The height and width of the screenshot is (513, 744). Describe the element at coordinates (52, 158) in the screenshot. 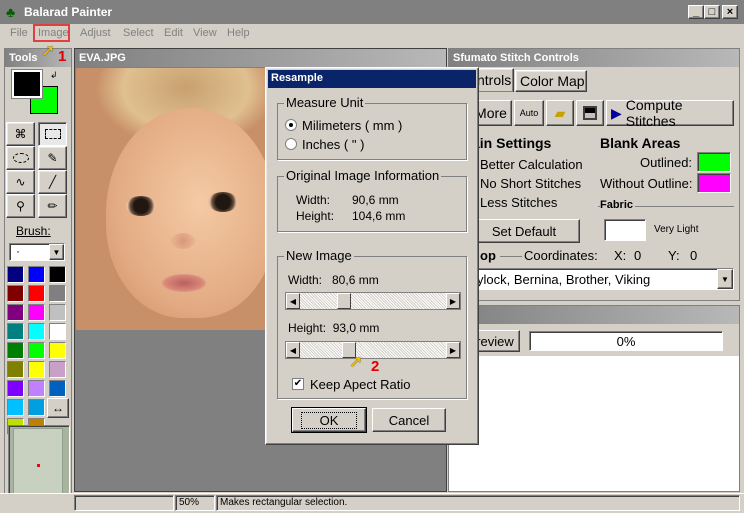

I see `eyedropper-tool: ✎` at that location.